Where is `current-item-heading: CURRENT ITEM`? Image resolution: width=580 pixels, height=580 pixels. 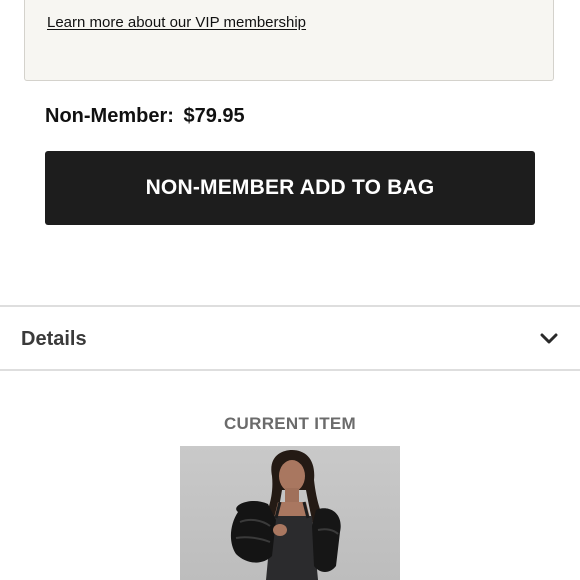
current-item-heading: CURRENT ITEM is located at coordinates (290, 423).